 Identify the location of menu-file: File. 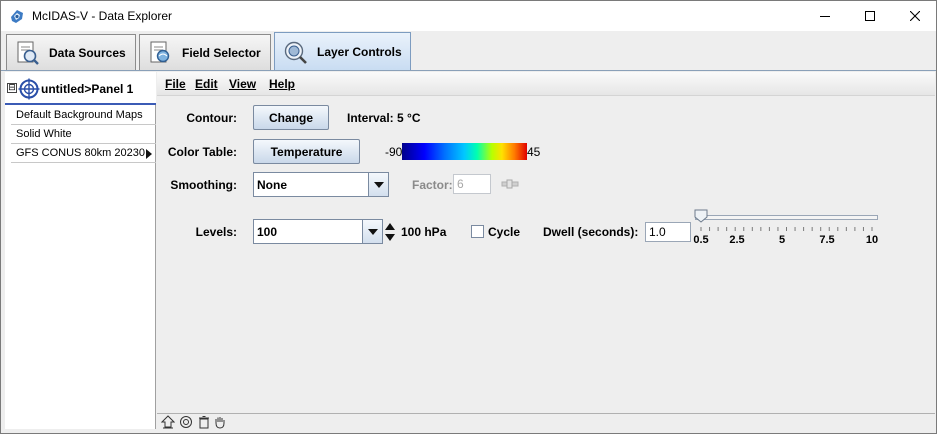
(175, 84).